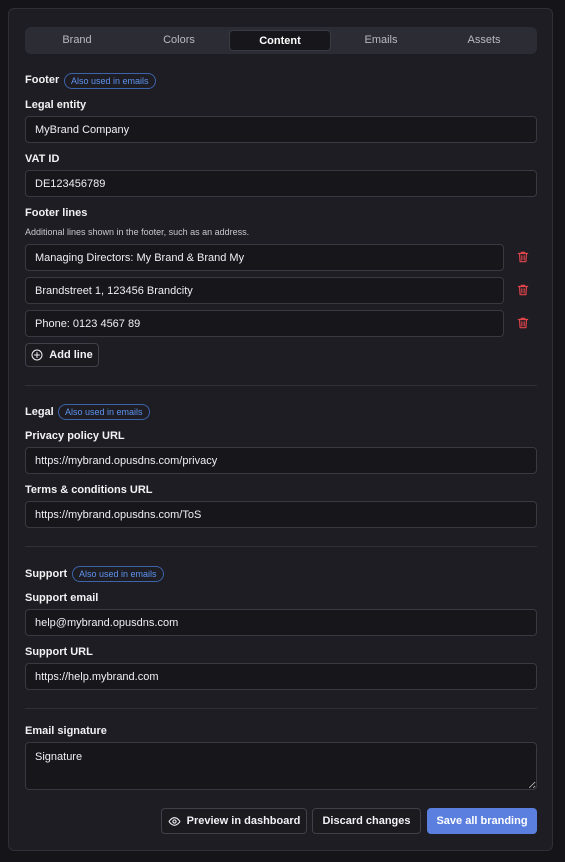 The height and width of the screenshot is (862, 565). What do you see at coordinates (42, 80) in the screenshot?
I see `footer-section-title: Footer` at bounding box center [42, 80].